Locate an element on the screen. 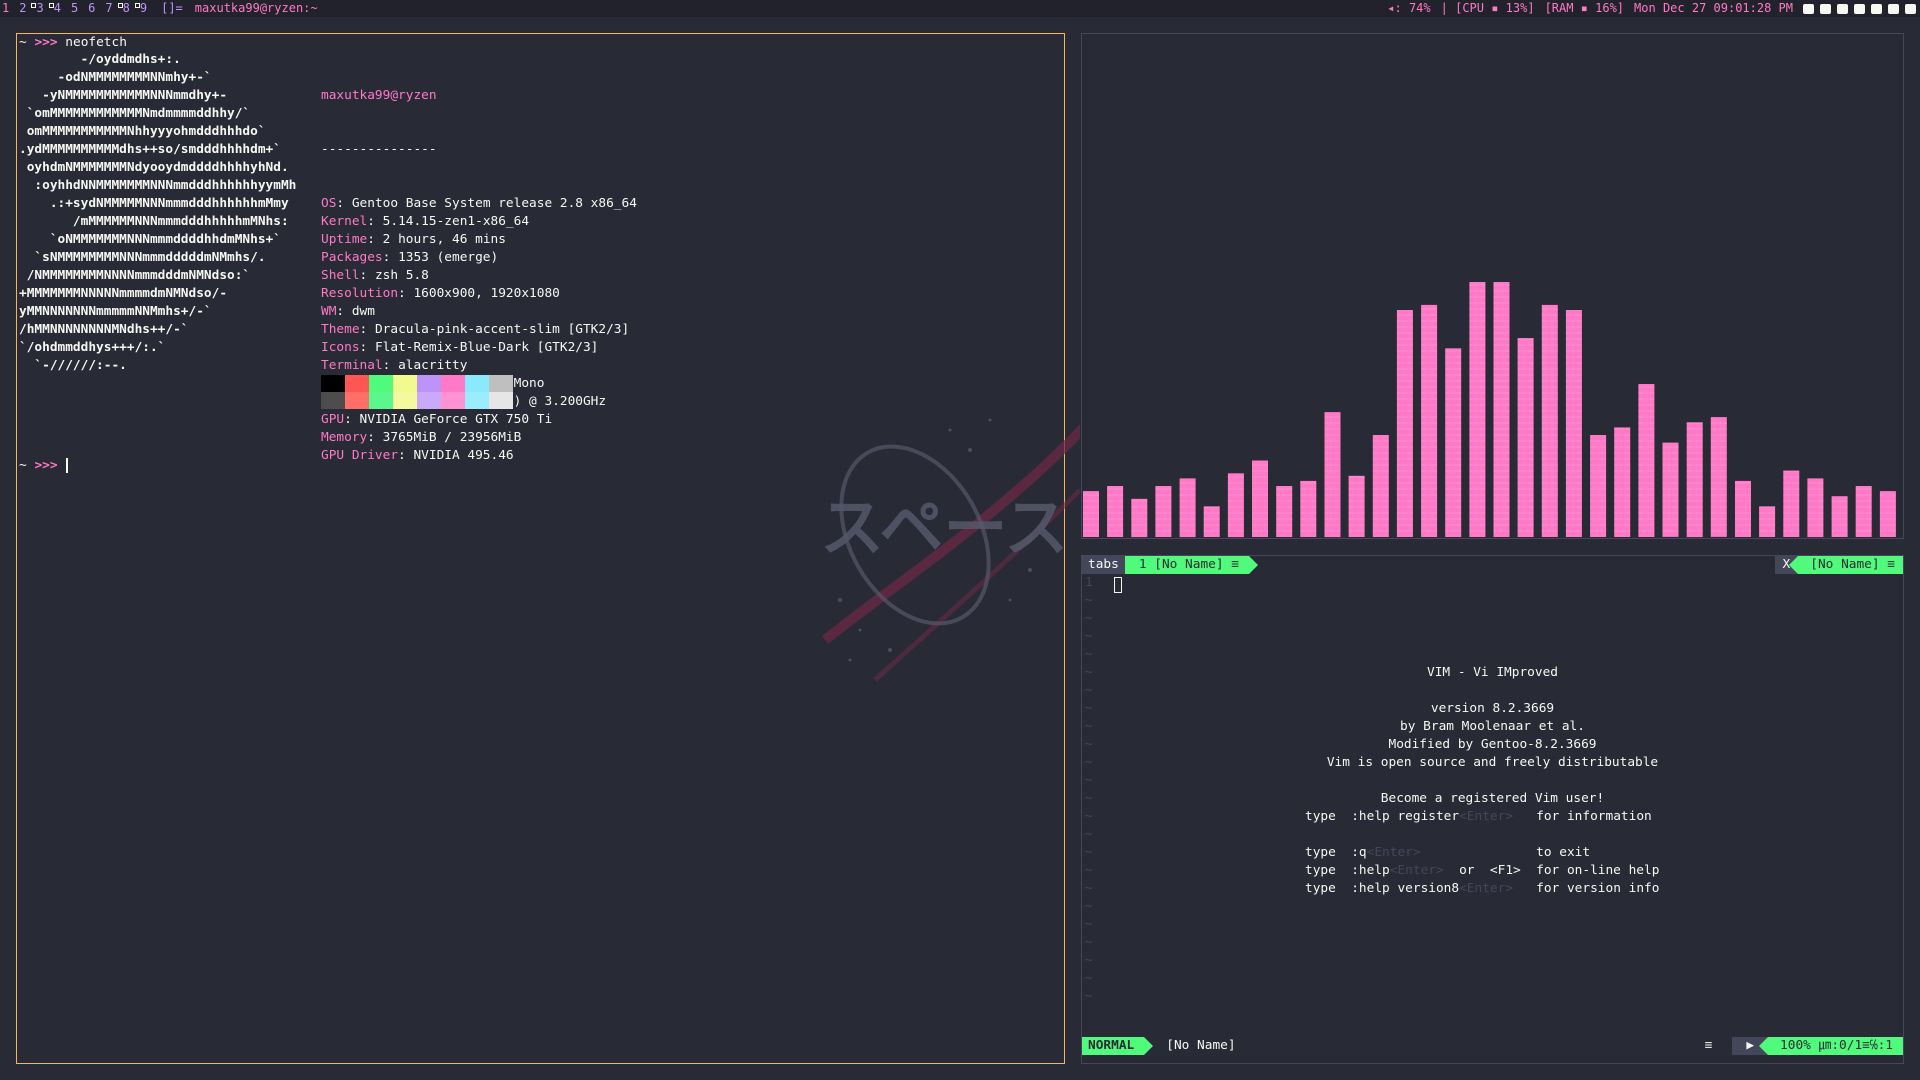  prompt-line-active: ~ >>> is located at coordinates (43, 466).